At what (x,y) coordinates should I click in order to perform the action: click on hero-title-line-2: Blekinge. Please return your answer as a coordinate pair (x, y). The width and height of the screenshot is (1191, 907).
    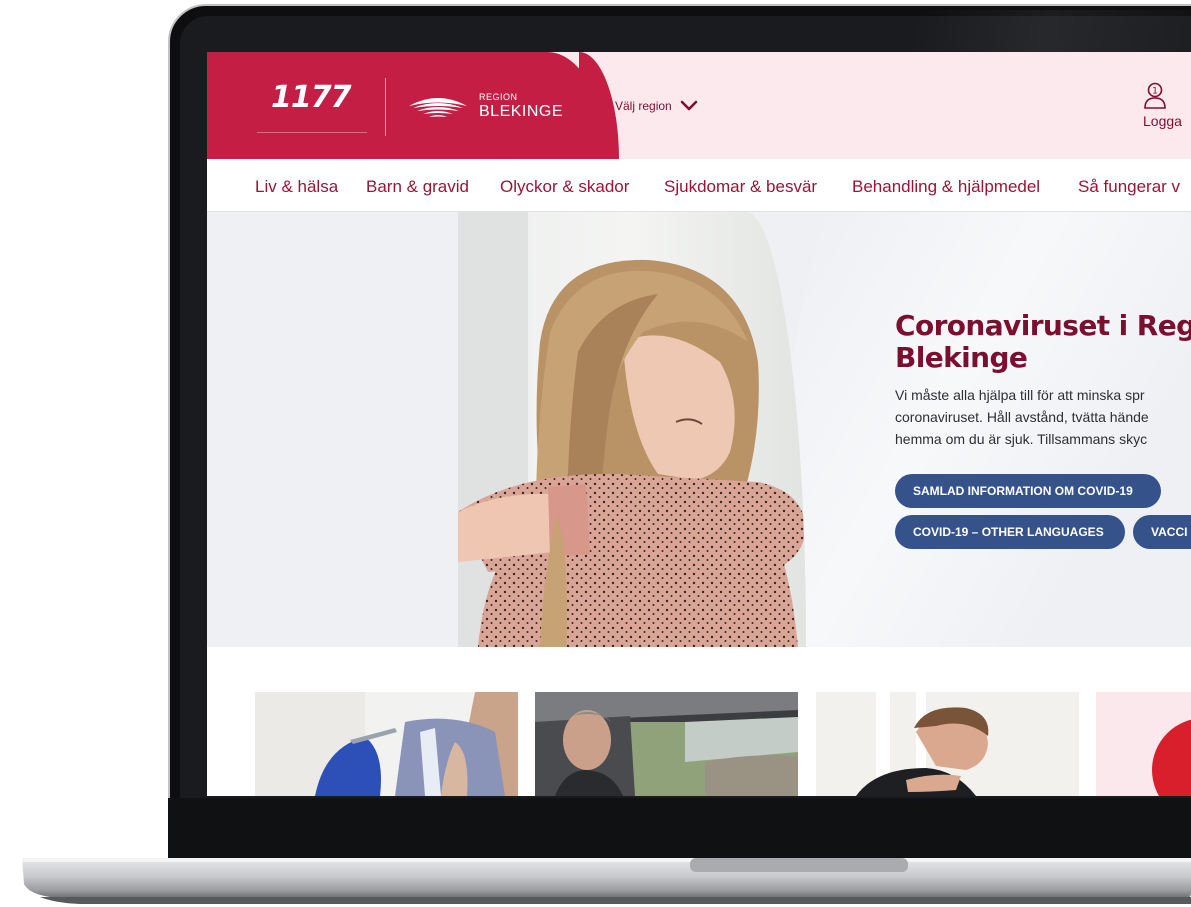
    Looking at the image, I should click on (961, 357).